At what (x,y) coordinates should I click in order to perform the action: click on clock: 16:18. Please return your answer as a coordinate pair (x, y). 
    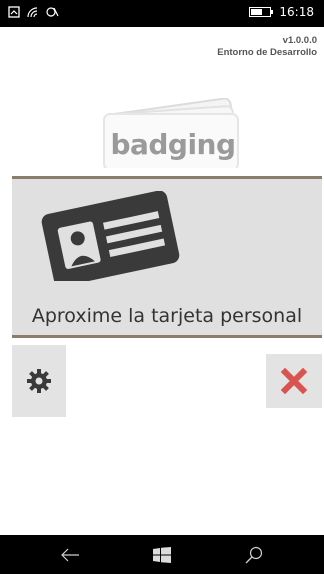
    Looking at the image, I should click on (296, 12).